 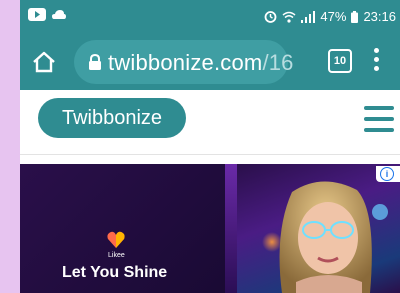 I want to click on ad-headline: Let You Shine, so click(x=115, y=272).